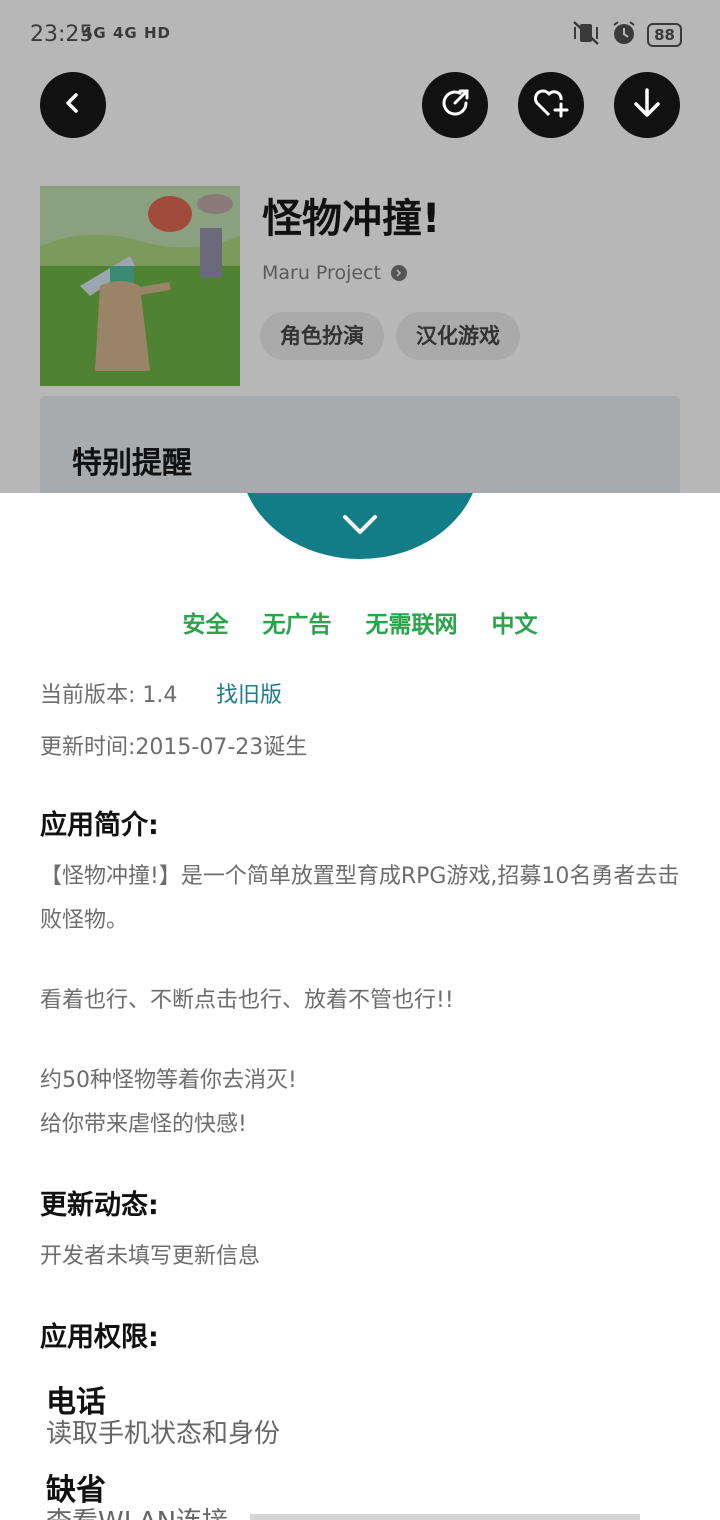 The height and width of the screenshot is (1520, 720). What do you see at coordinates (99, 1205) in the screenshot?
I see `update-heading: 更新动态:` at bounding box center [99, 1205].